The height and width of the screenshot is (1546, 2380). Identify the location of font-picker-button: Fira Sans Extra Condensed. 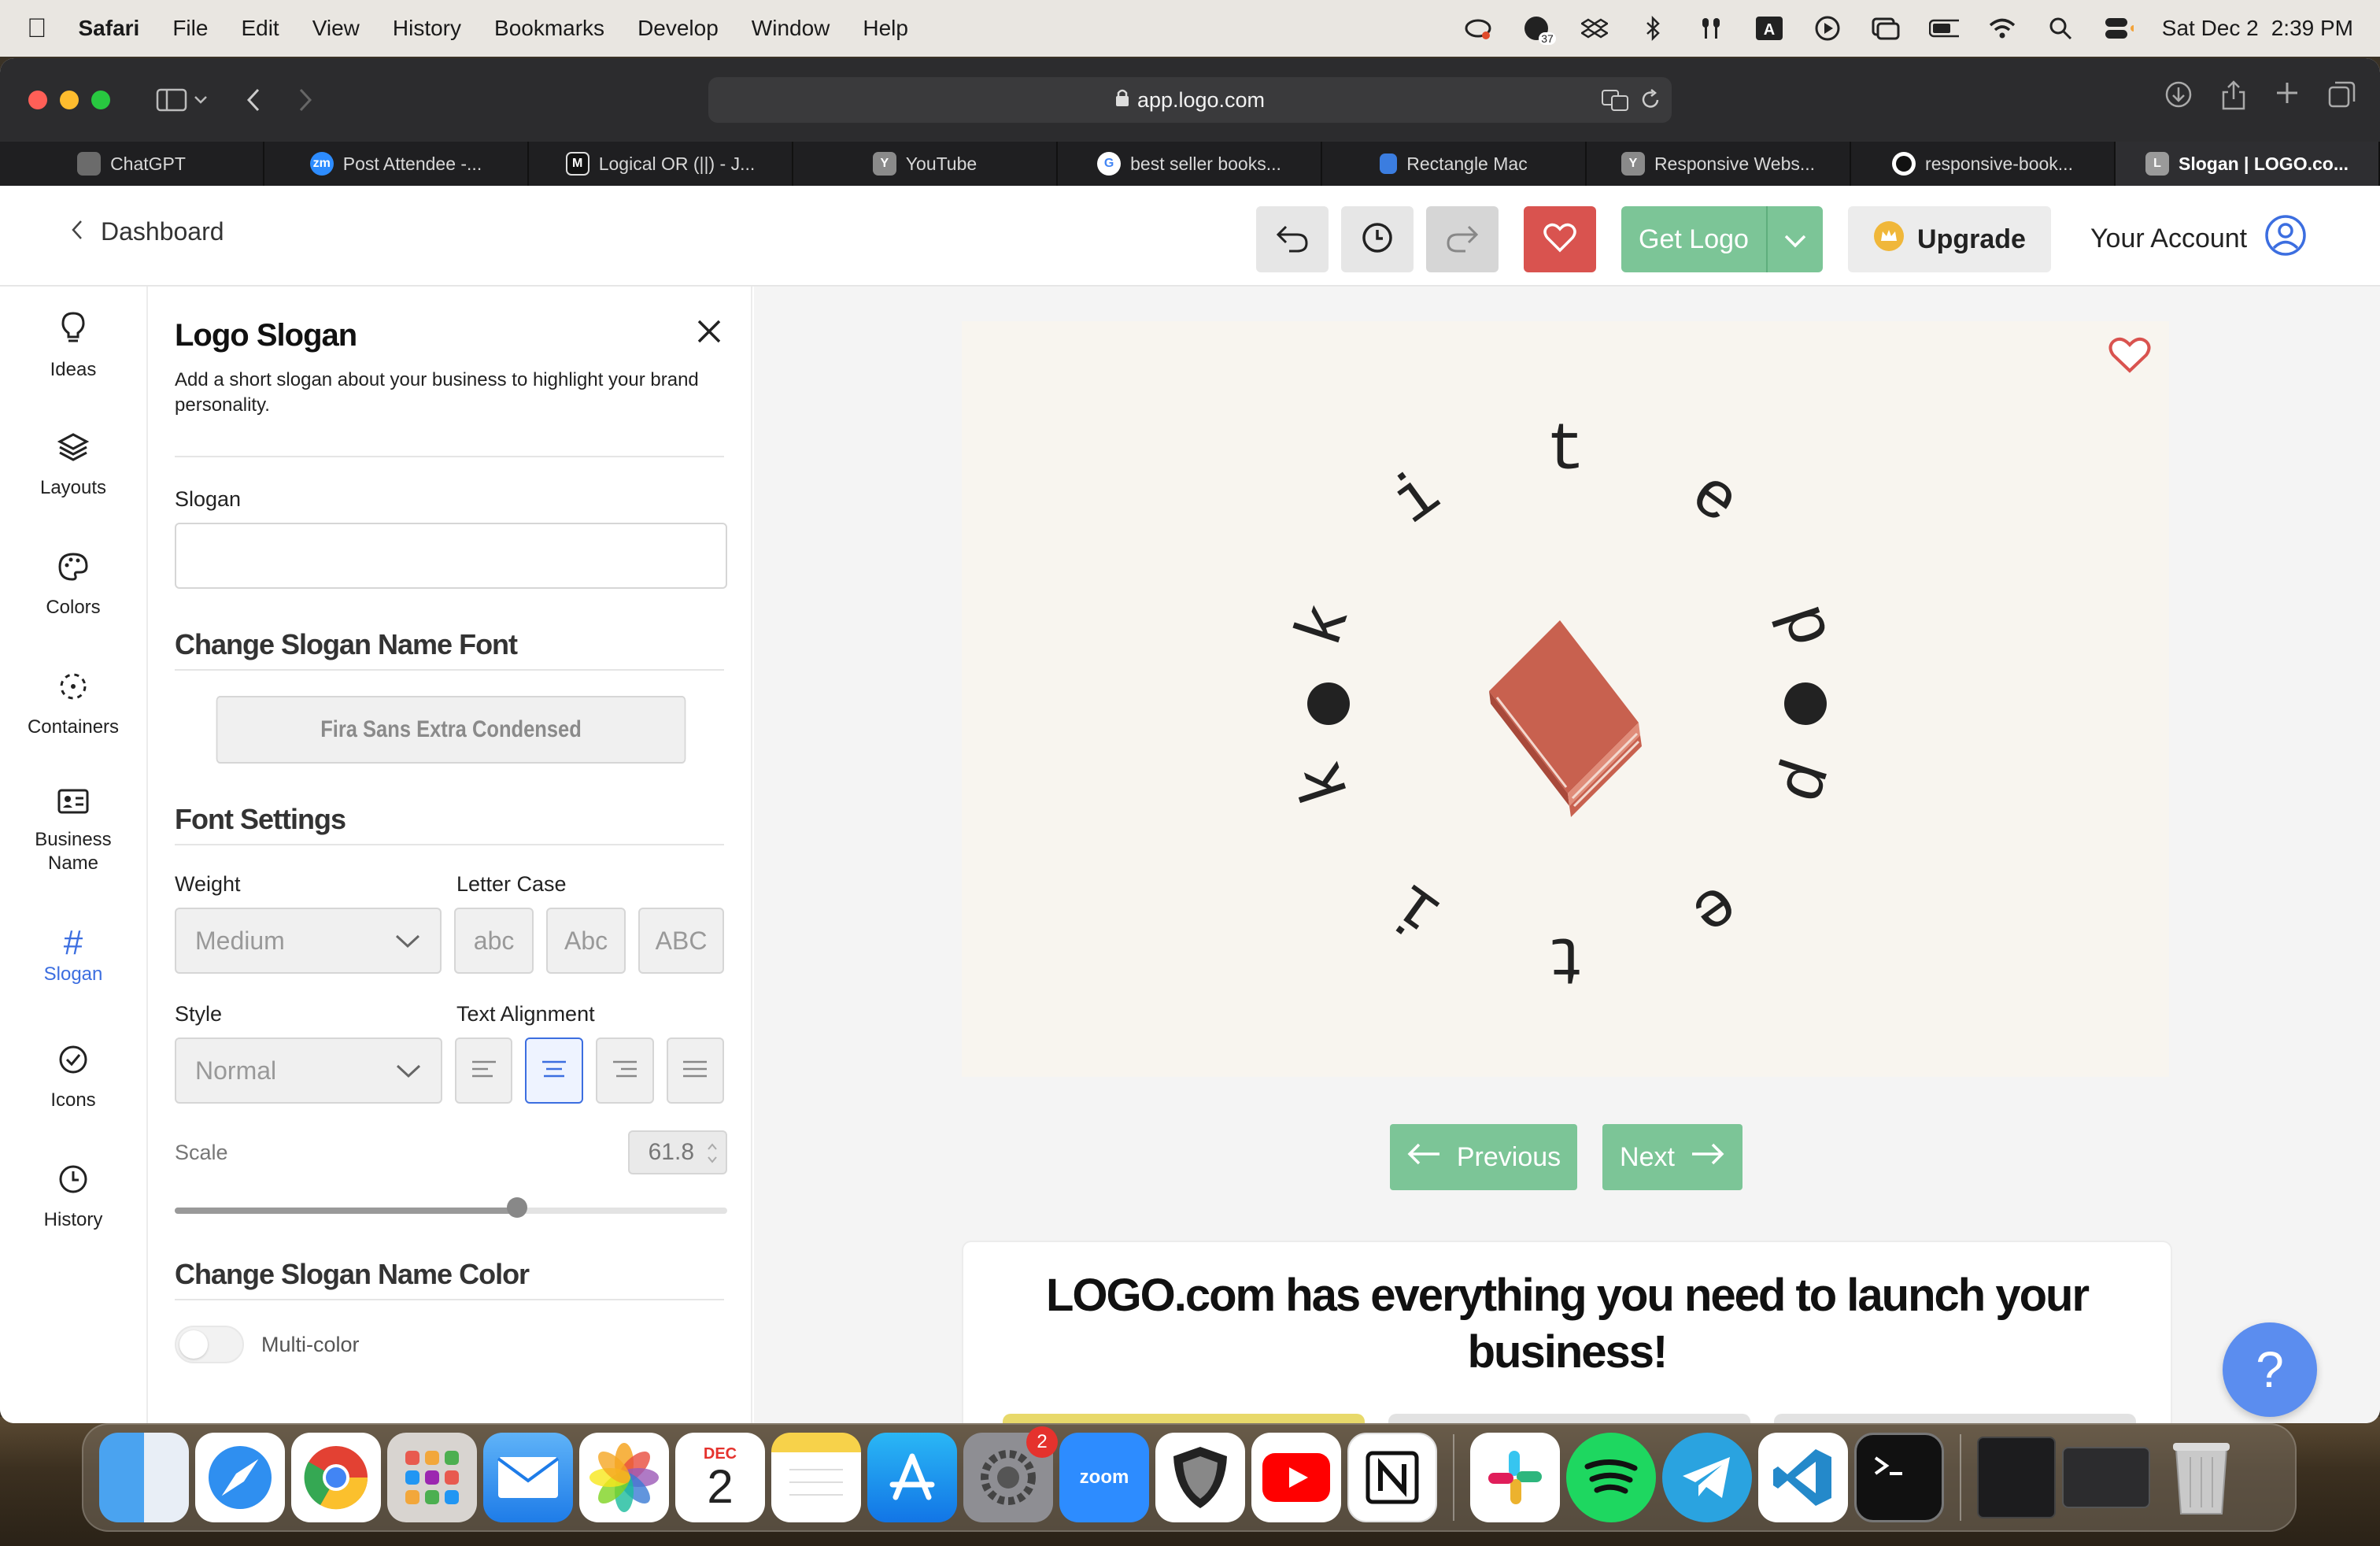
(451, 730).